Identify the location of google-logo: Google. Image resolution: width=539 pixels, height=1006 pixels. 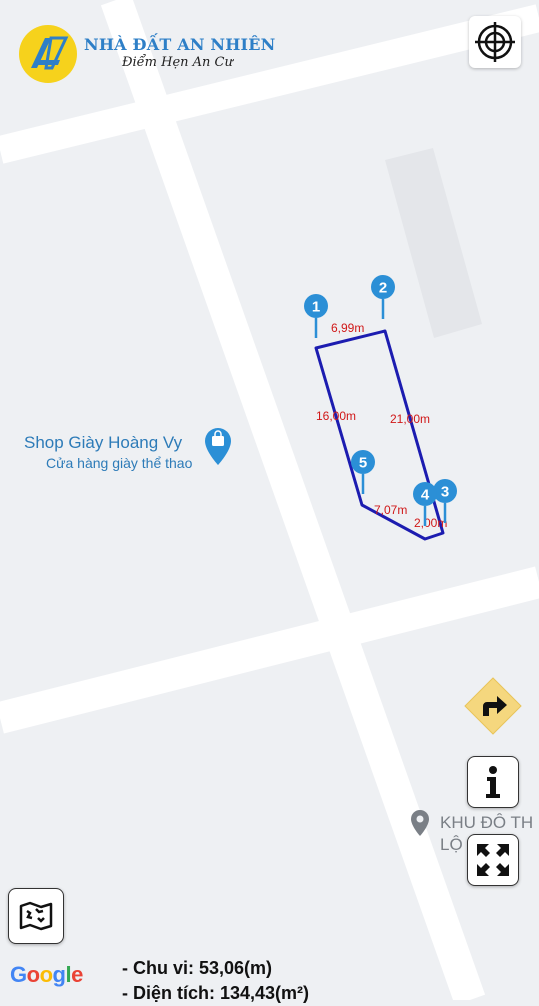
(46, 975).